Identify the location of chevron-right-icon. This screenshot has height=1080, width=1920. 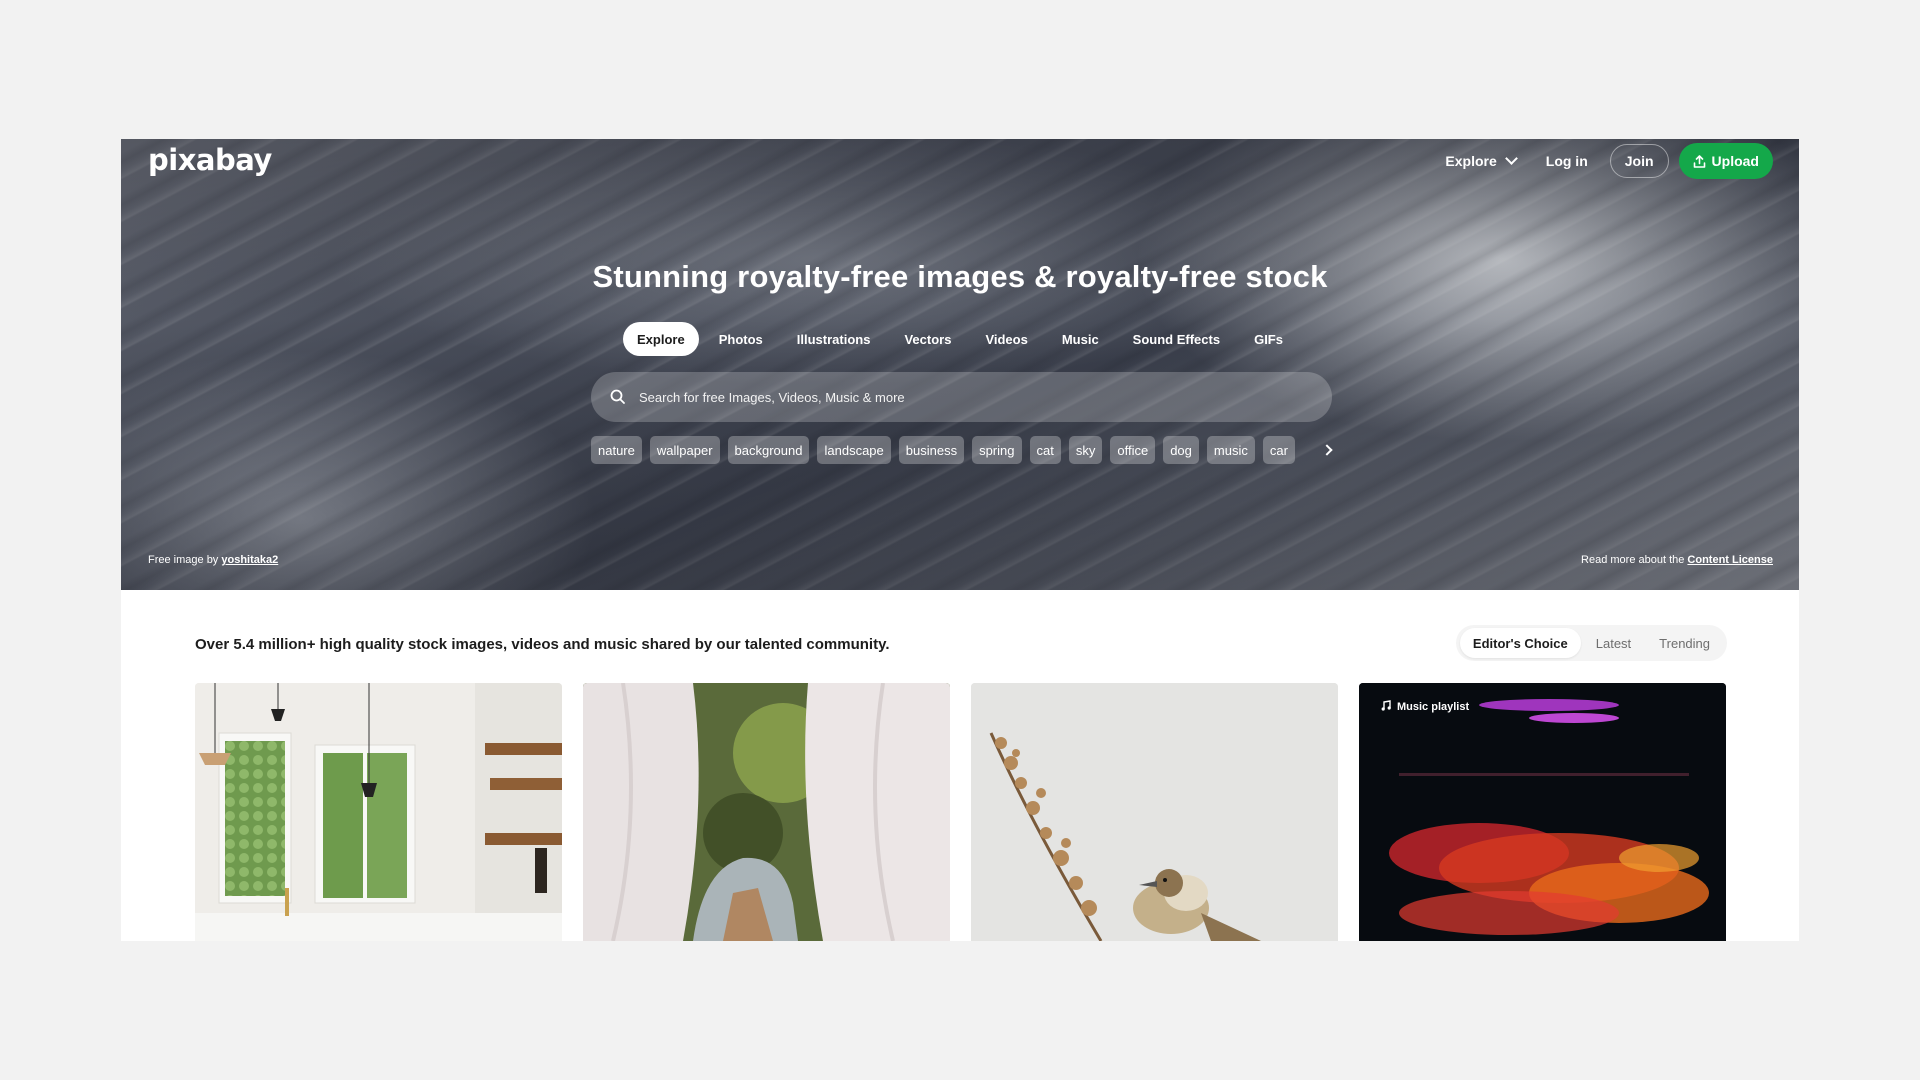
(1327, 450).